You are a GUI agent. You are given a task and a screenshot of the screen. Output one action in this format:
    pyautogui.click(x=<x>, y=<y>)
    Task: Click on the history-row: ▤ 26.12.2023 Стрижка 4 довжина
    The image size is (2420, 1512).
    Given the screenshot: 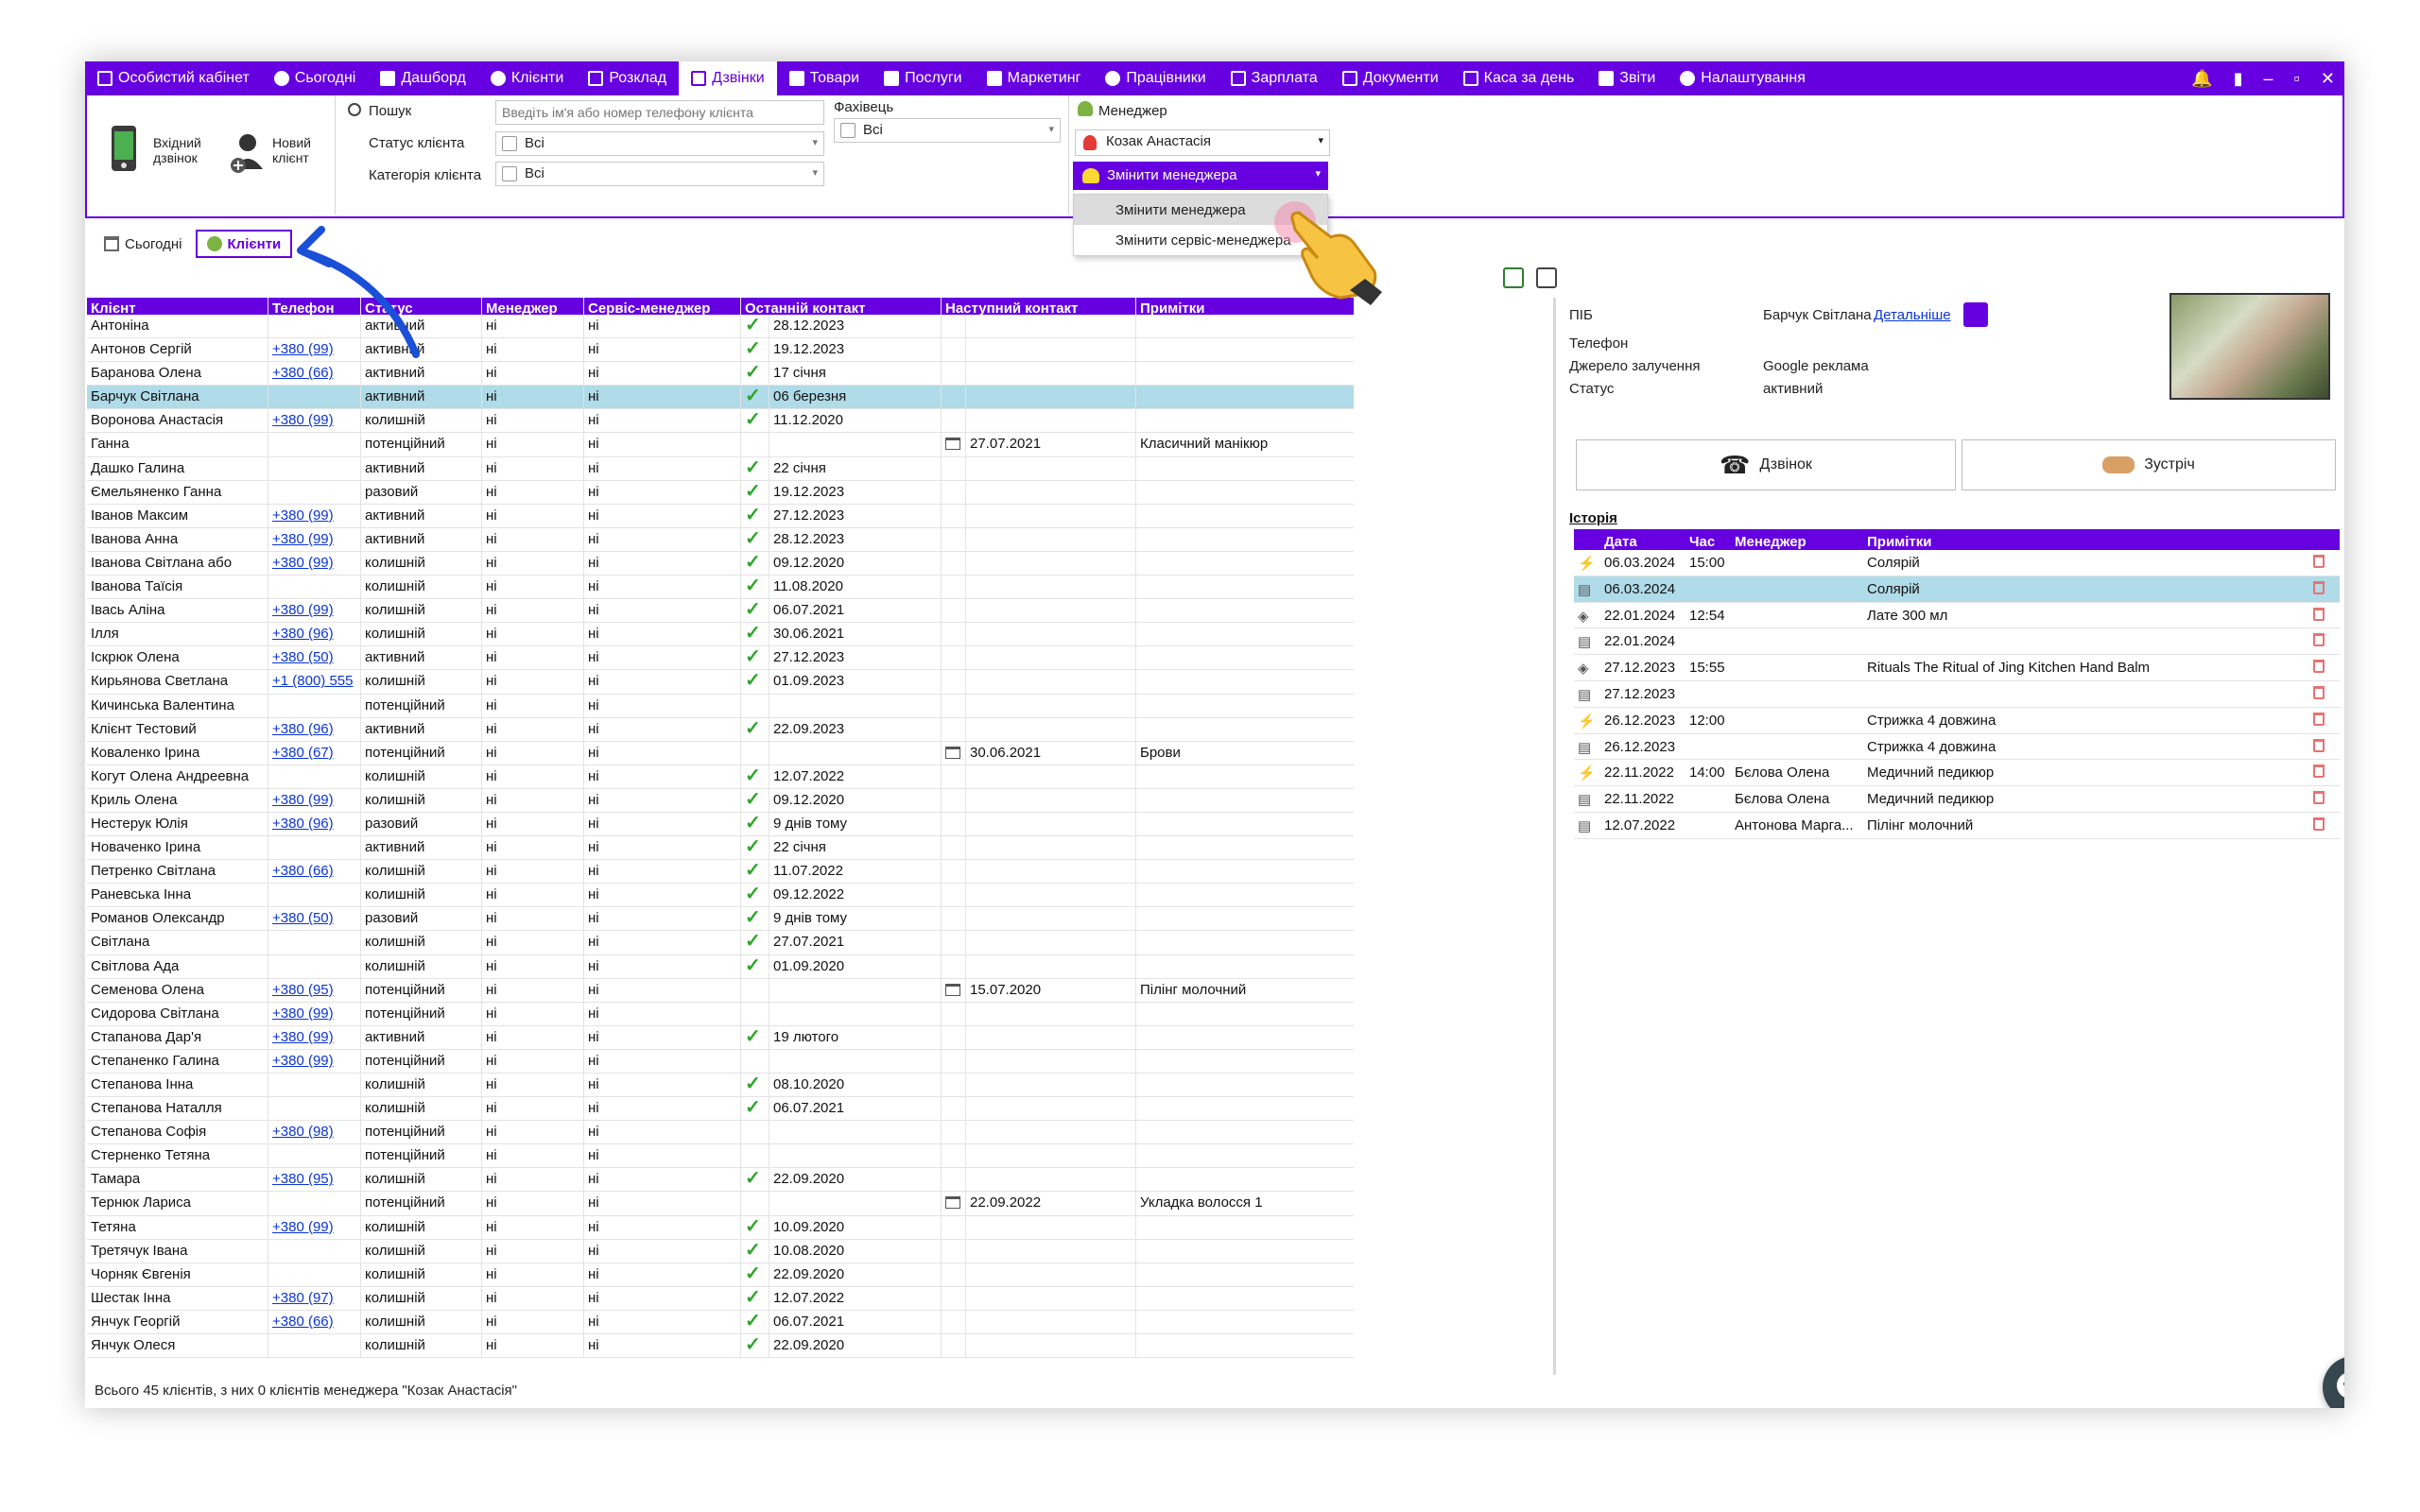 What is the action you would take?
    pyautogui.click(x=1957, y=747)
    